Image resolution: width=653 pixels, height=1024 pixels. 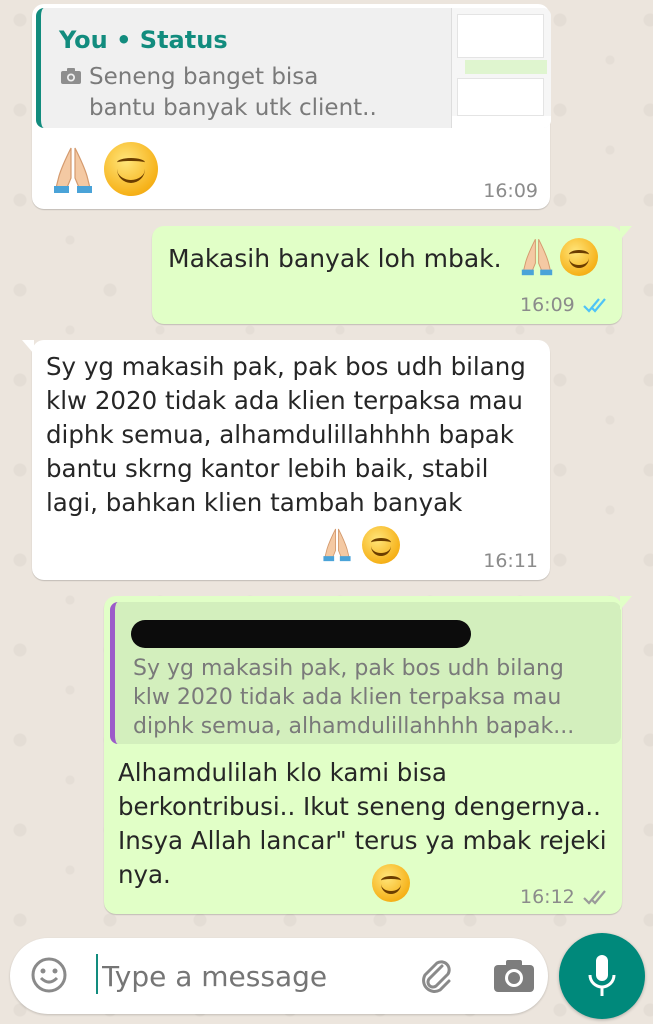 I want to click on message-time: 16:11, so click(x=510, y=561).